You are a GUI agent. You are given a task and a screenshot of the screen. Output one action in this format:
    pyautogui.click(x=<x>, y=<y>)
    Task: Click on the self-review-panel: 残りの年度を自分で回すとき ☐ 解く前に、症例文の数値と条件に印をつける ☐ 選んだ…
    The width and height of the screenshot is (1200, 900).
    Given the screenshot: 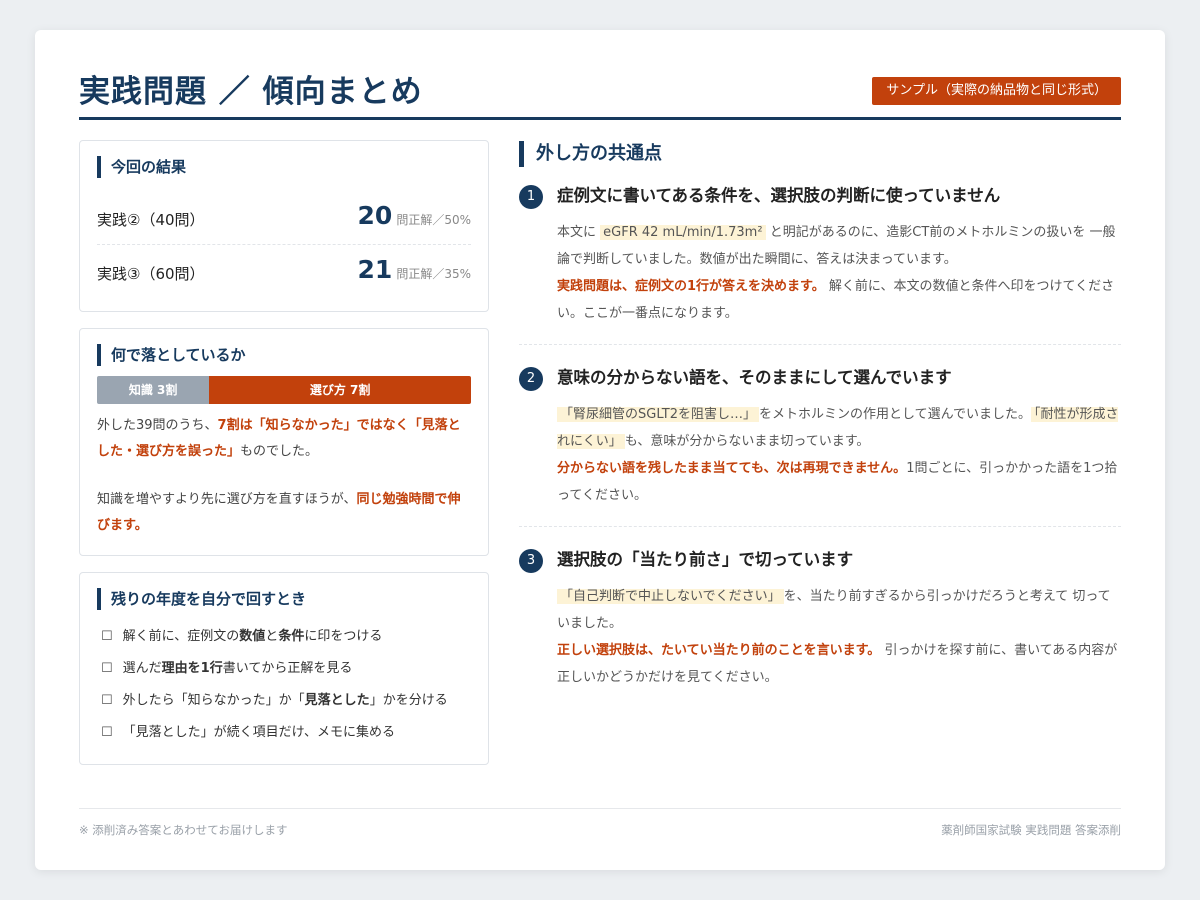 What is the action you would take?
    pyautogui.click(x=284, y=668)
    